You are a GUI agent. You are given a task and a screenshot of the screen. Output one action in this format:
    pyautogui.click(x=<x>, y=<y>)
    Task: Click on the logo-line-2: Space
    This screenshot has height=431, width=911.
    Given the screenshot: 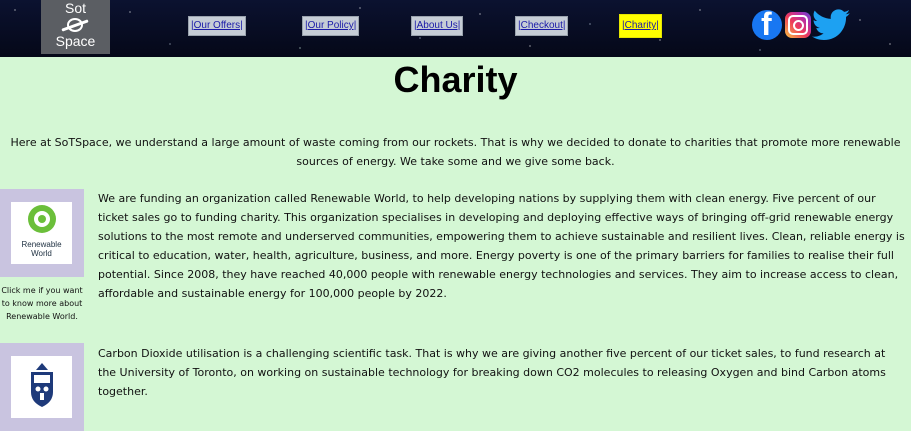 What is the action you would take?
    pyautogui.click(x=75, y=41)
    